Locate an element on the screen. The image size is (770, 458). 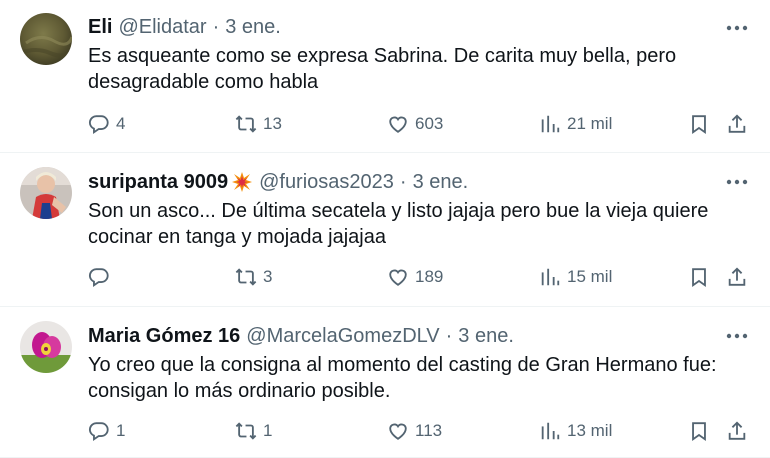
like-button: 189 is located at coordinates (415, 277).